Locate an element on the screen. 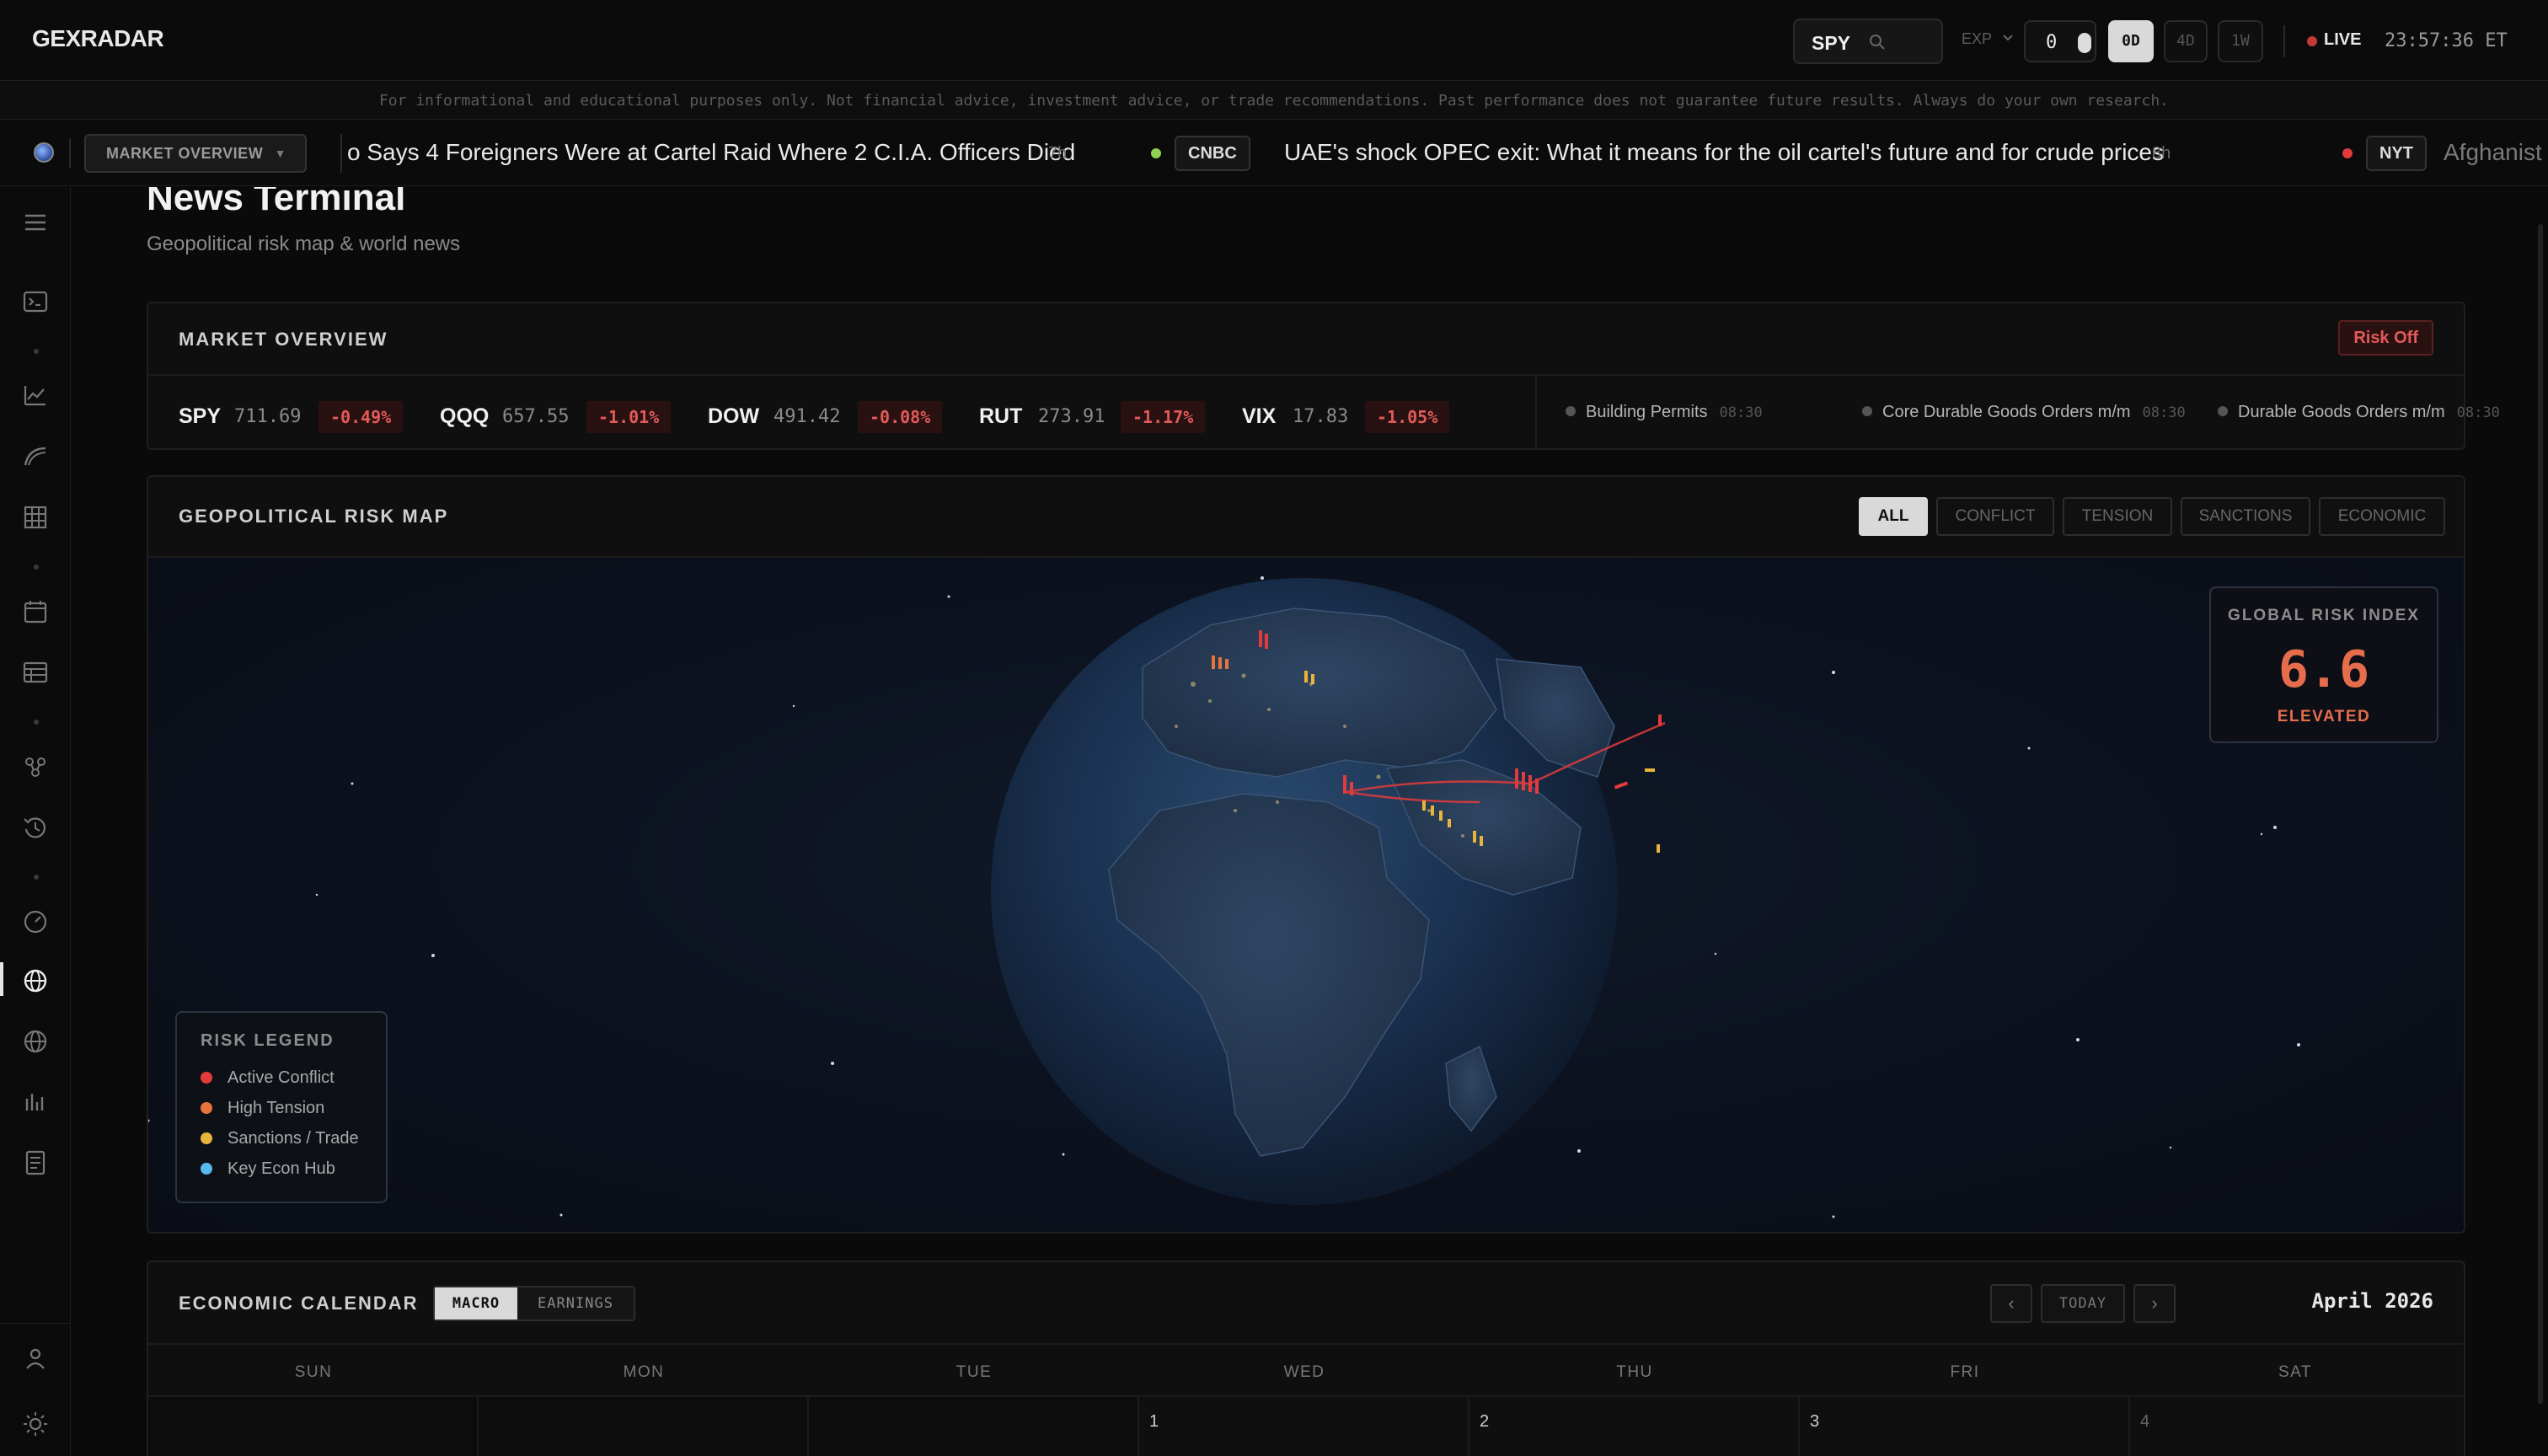 Image resolution: width=2548 pixels, height=1456 pixels. exp-dropdown-label: EXP is located at coordinates (1977, 39).